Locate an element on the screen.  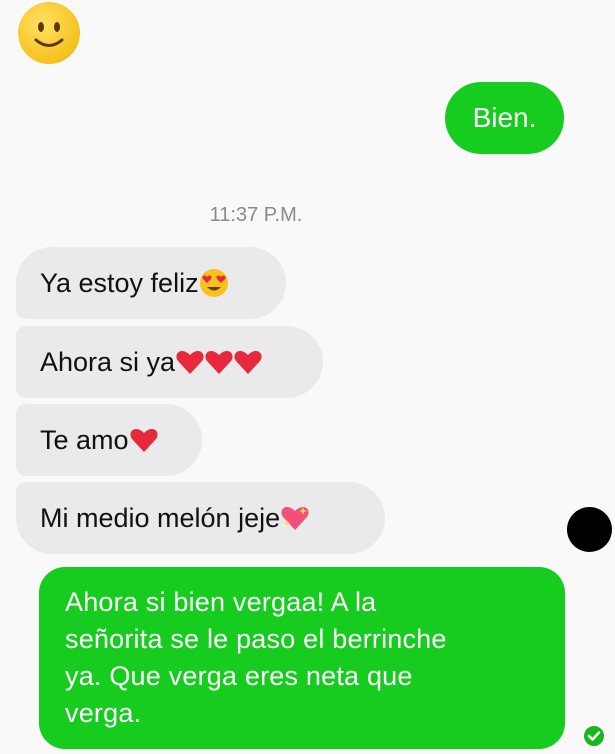
received-message-bubble: Te amo is located at coordinates (109, 440).